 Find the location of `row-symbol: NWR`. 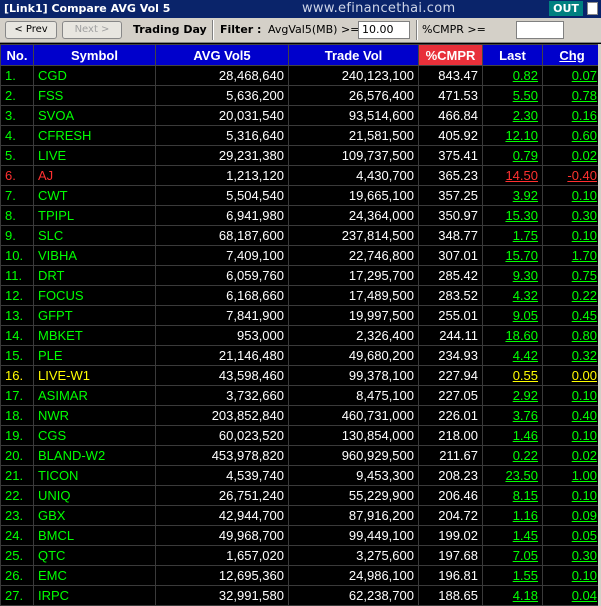

row-symbol: NWR is located at coordinates (94, 415).